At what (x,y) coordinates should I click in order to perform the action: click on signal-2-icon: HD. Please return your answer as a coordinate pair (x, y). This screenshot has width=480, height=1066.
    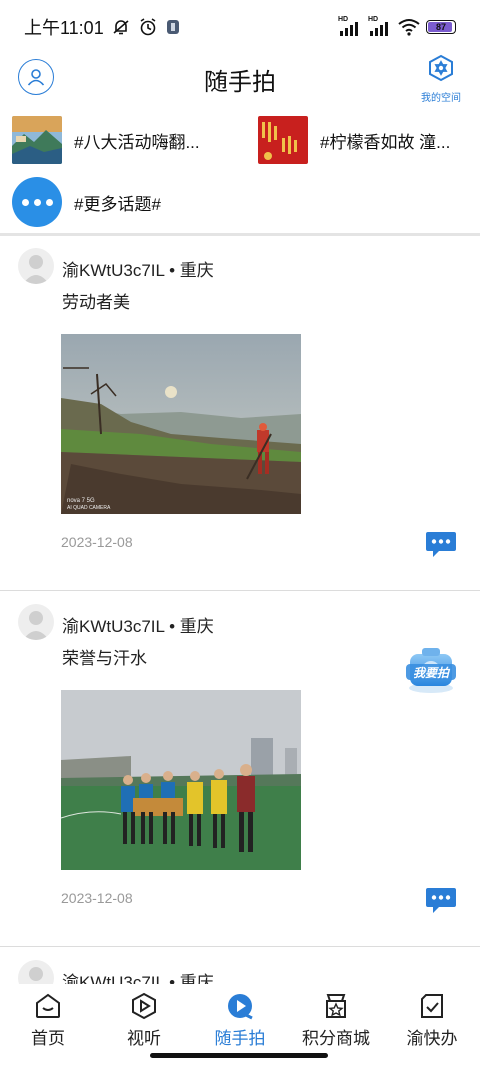
    Looking at the image, I should click on (380, 26).